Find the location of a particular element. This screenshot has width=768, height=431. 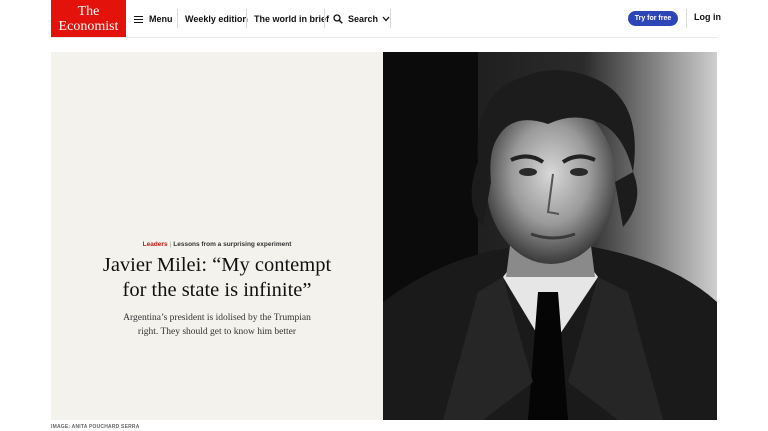

search-button: Search is located at coordinates (361, 19).